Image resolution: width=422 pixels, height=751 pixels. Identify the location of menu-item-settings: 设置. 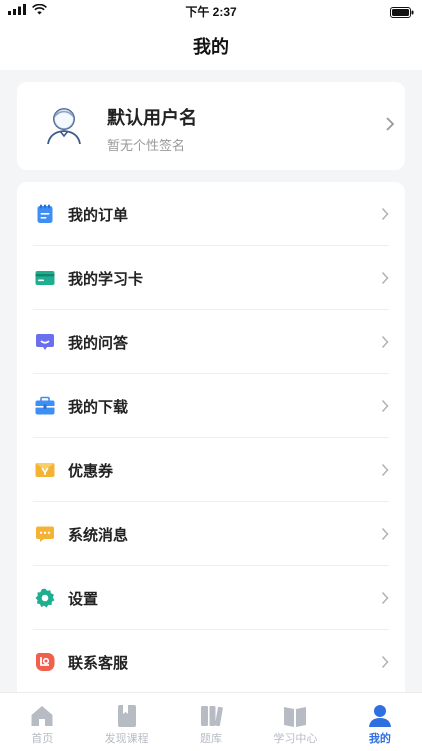
(211, 598).